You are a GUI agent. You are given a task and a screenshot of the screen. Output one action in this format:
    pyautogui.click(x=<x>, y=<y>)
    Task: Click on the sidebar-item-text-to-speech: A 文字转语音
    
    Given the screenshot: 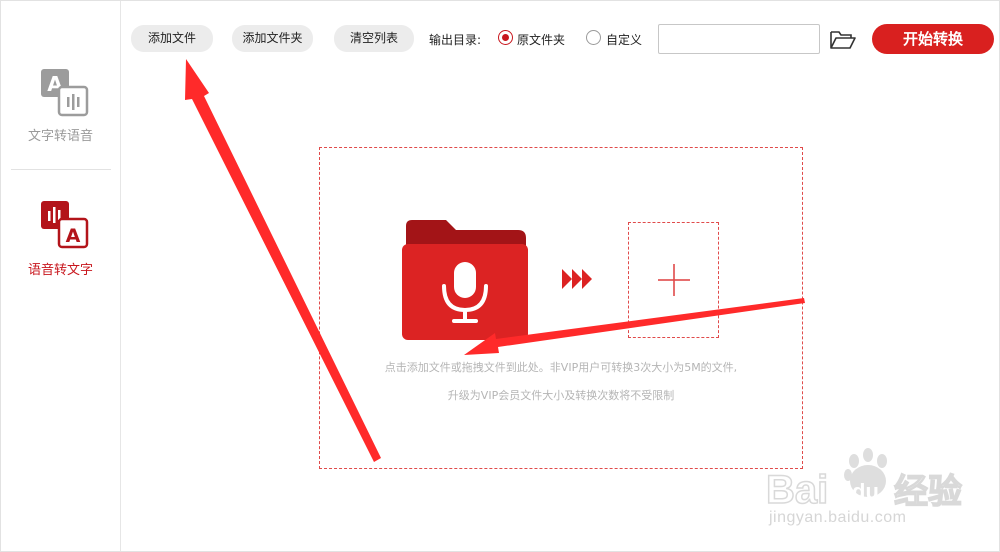 What is the action you would take?
    pyautogui.click(x=60, y=114)
    